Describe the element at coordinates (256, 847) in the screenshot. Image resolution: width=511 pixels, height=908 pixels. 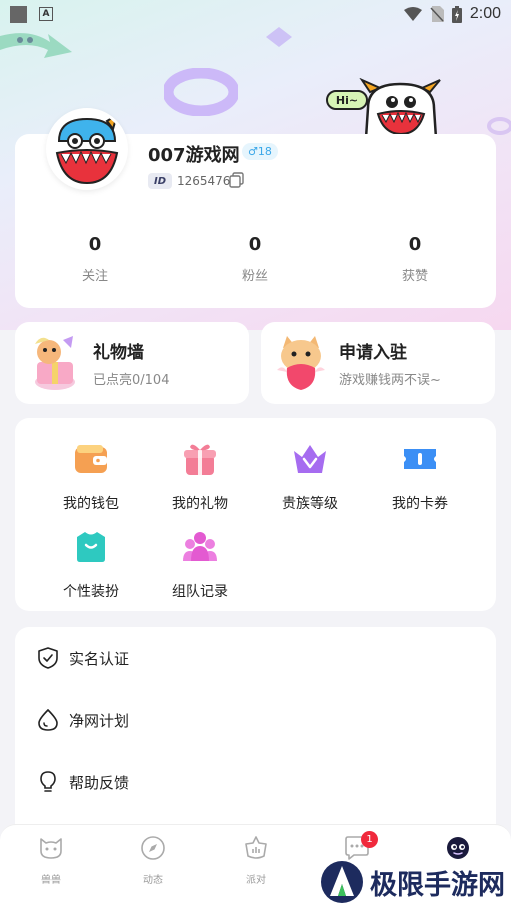
I see `party-icon` at that location.